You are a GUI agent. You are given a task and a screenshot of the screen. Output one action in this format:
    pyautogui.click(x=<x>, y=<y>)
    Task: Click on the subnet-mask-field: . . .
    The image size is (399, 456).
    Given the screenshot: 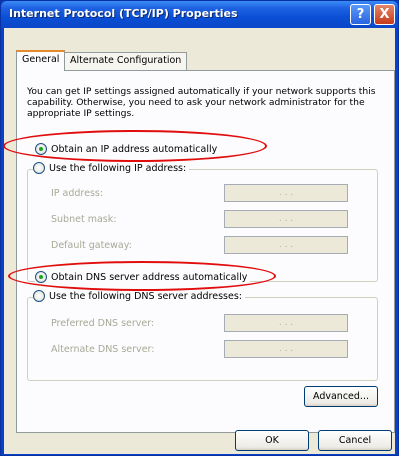 What is the action you would take?
    pyautogui.click(x=286, y=219)
    